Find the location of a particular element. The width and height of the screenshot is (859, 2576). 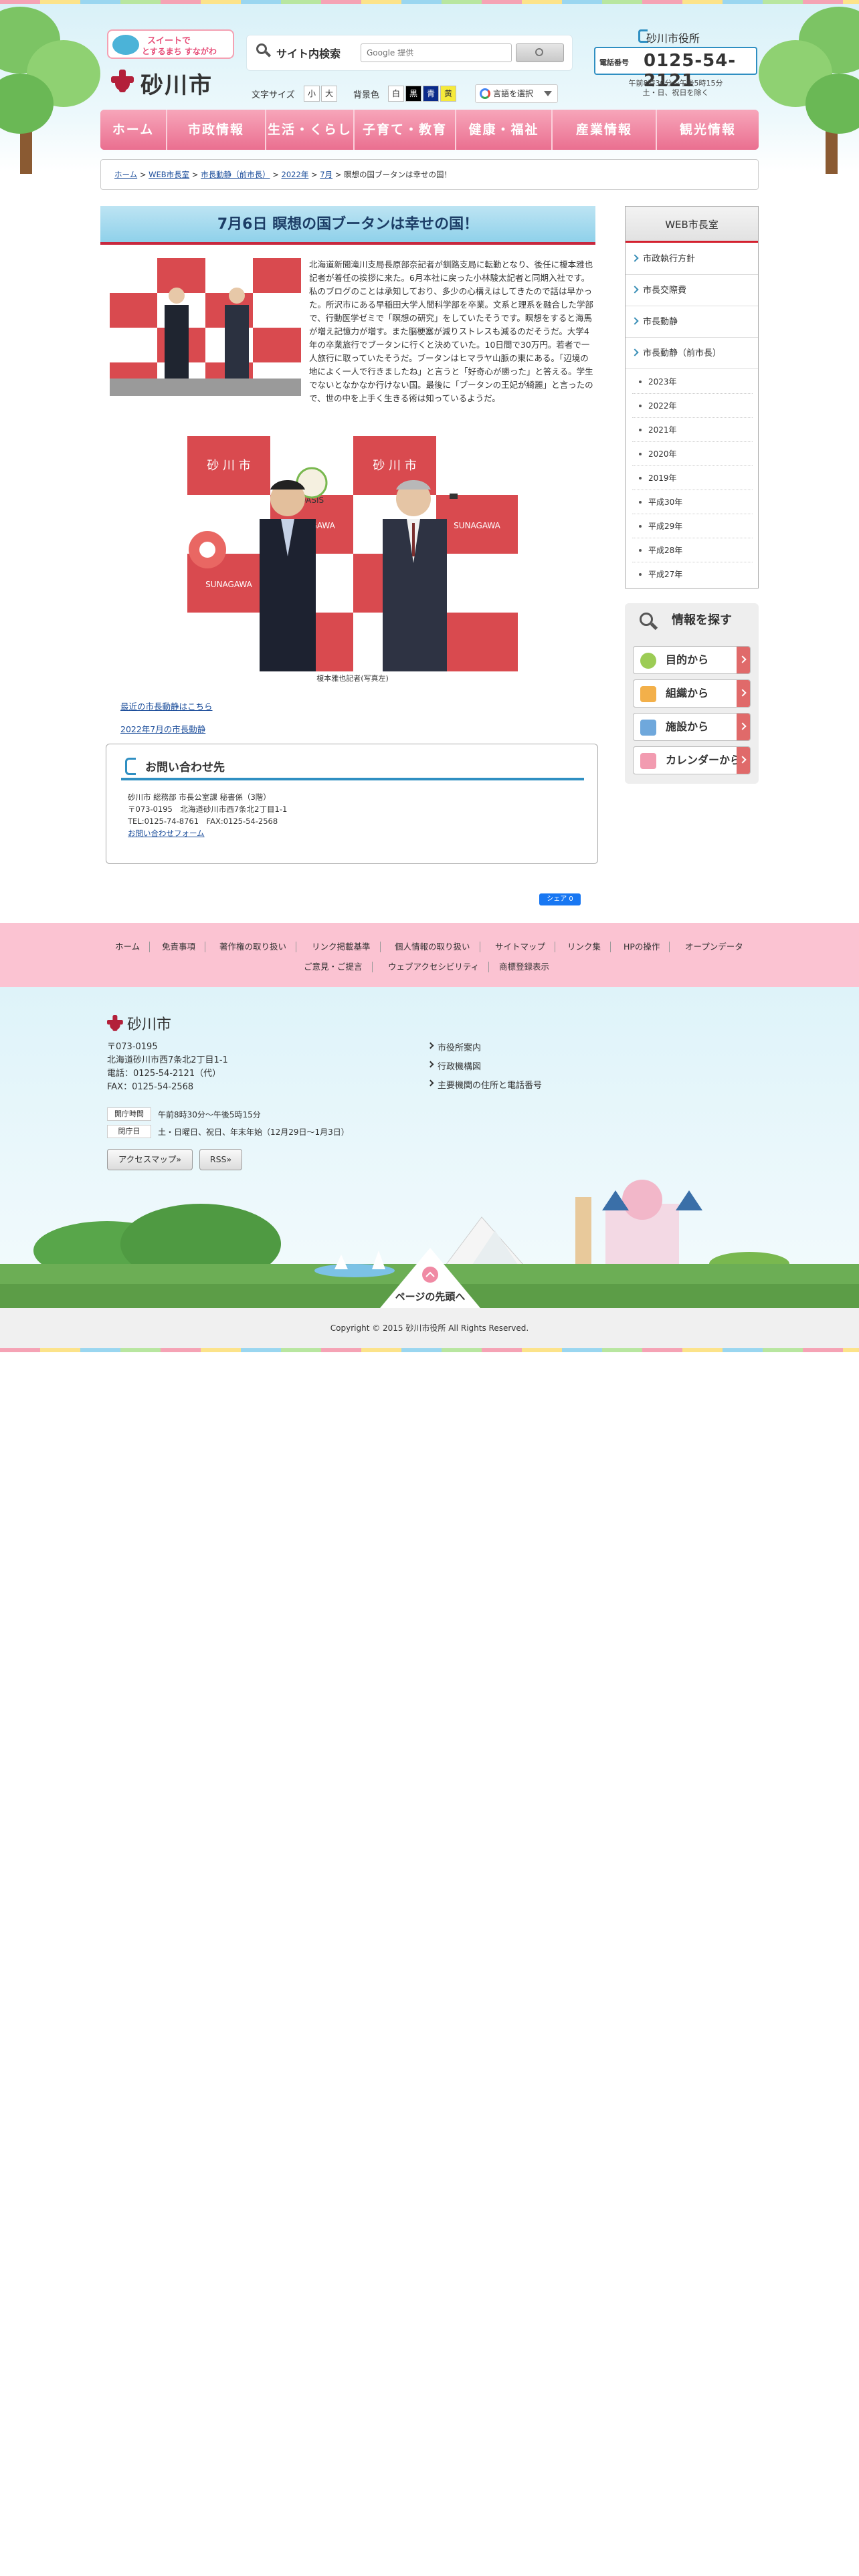

sidebar-item-policy: 市政執行方針 is located at coordinates (692, 259).